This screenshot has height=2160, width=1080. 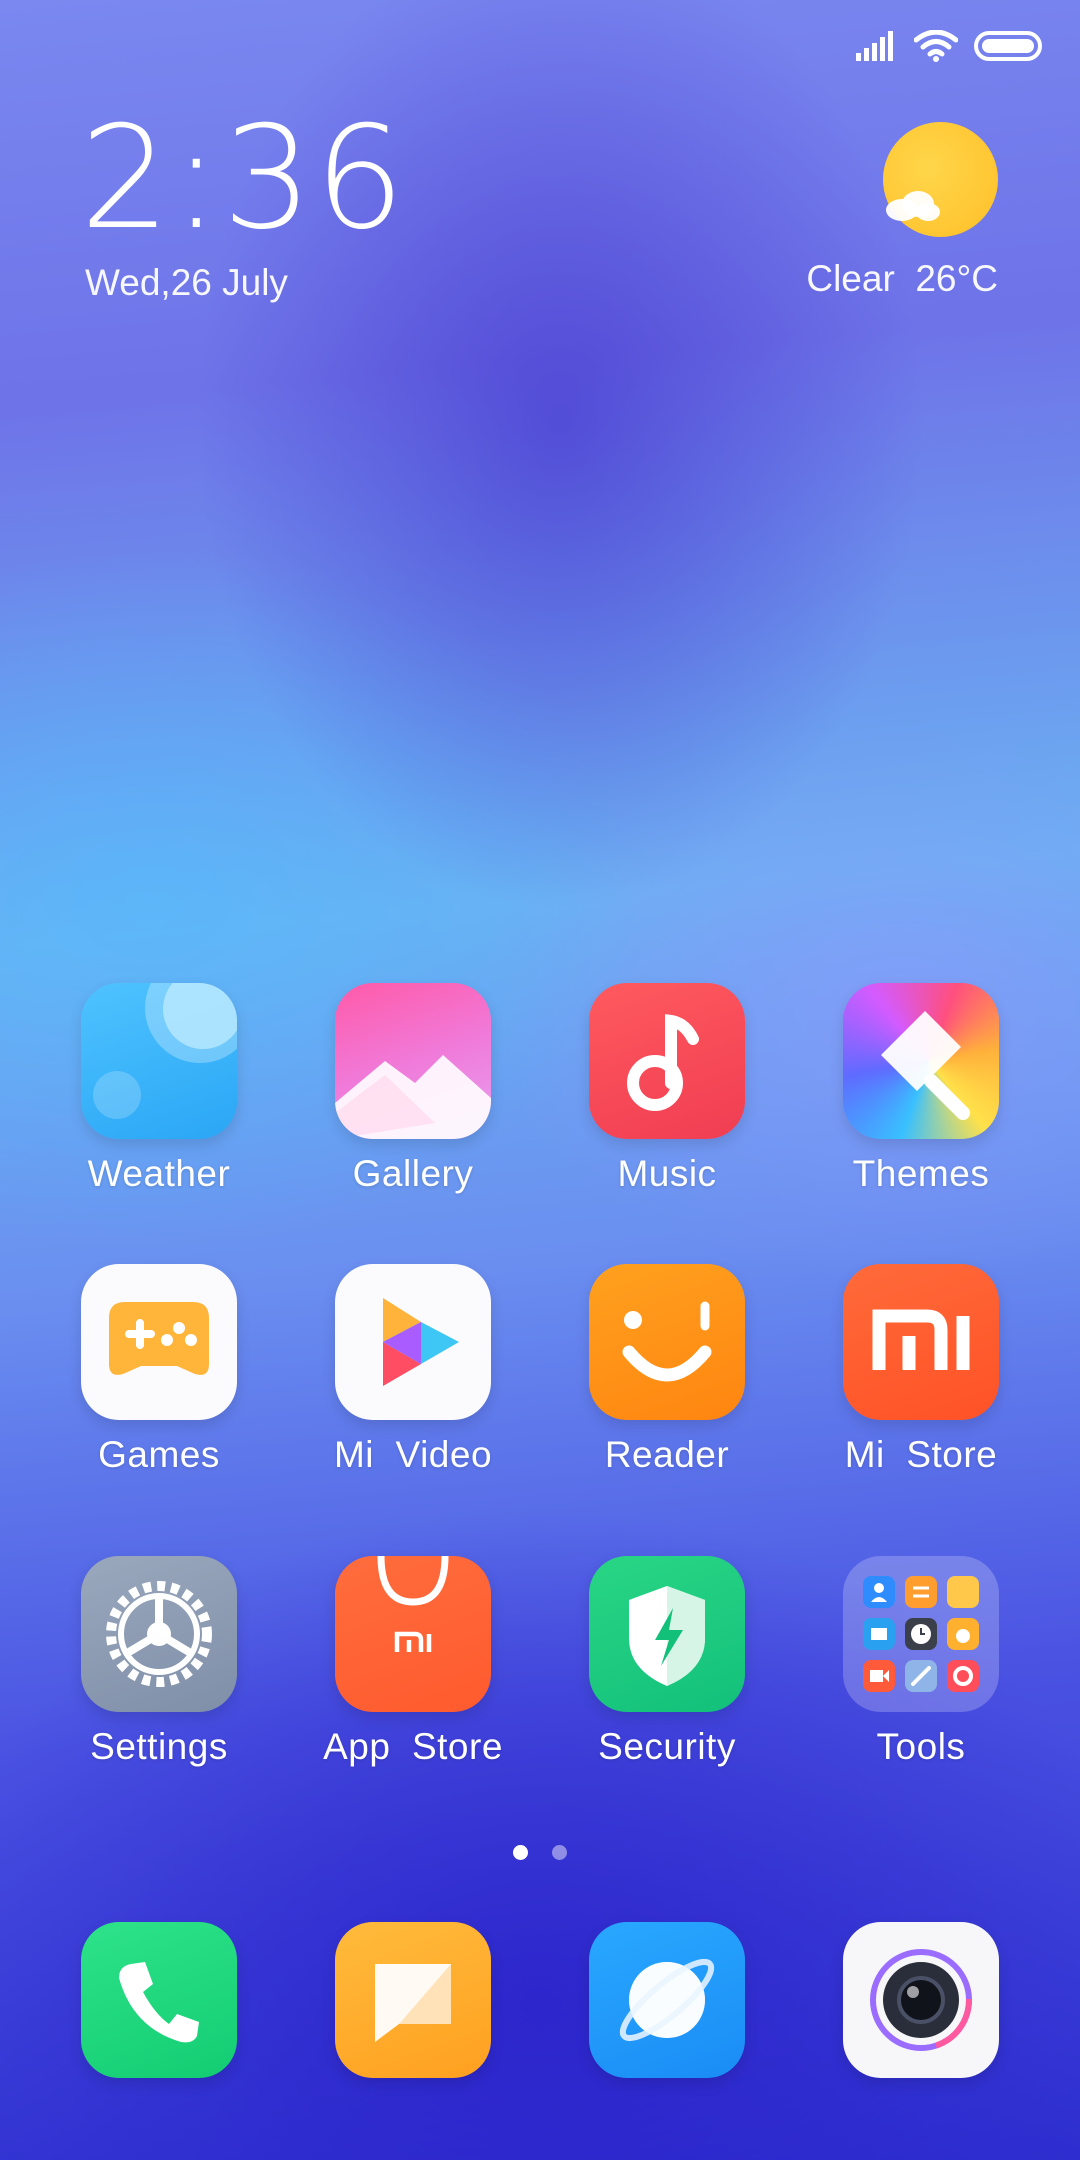 What do you see at coordinates (667, 1061) in the screenshot?
I see `music-icon` at bounding box center [667, 1061].